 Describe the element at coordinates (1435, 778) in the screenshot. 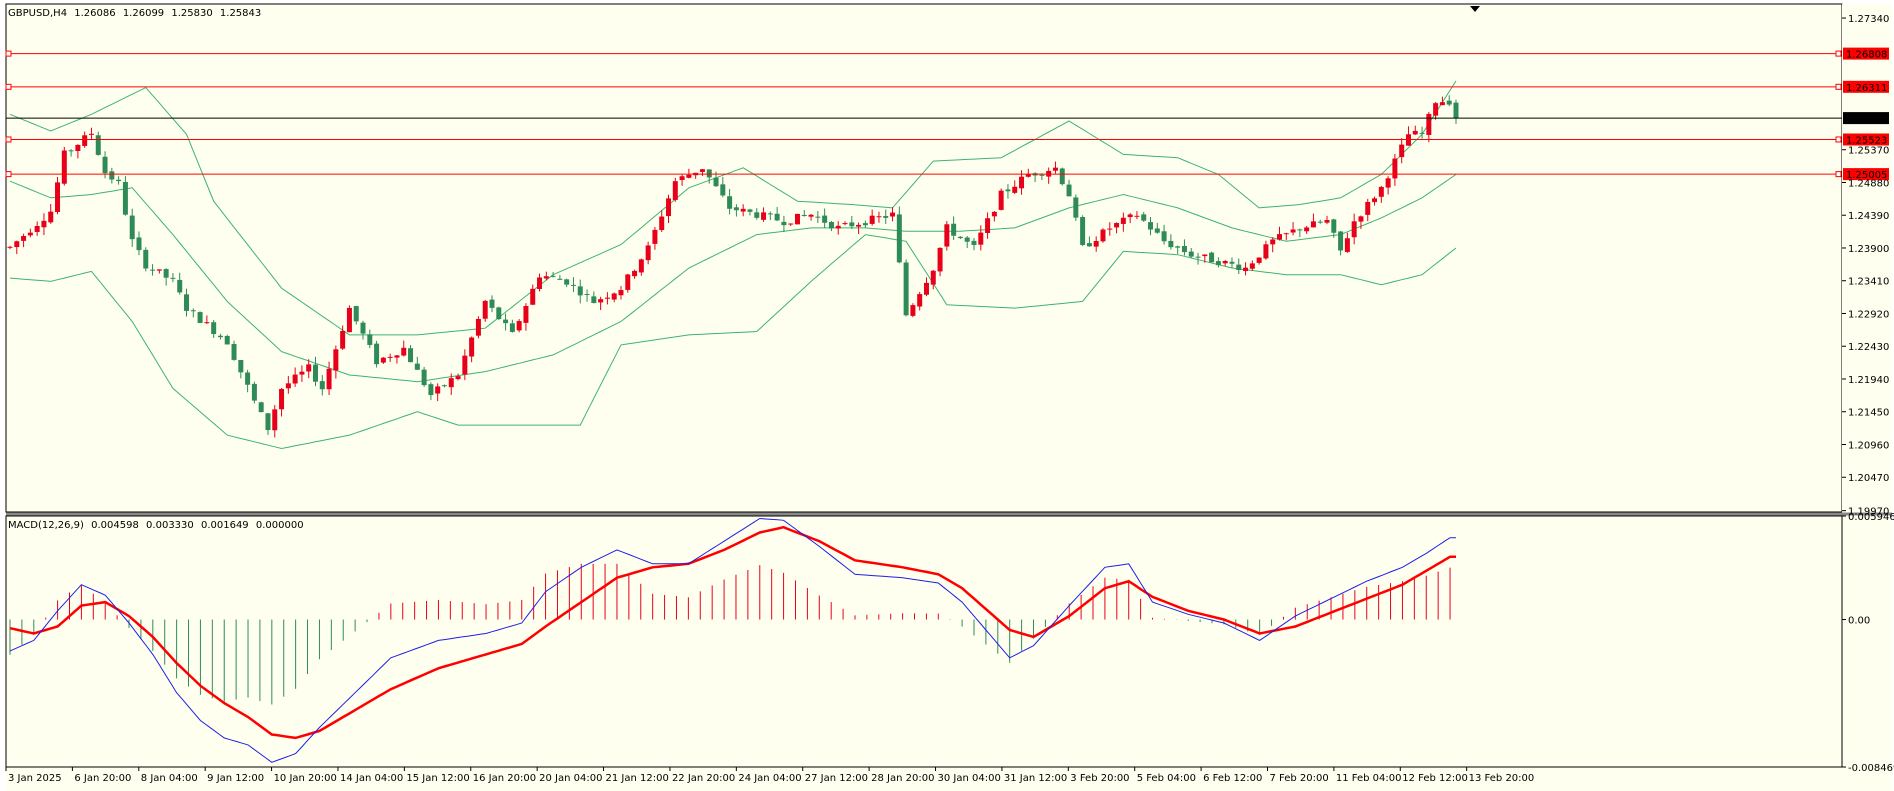

I see `time-tick-label: 12 Feb 12:00` at that location.